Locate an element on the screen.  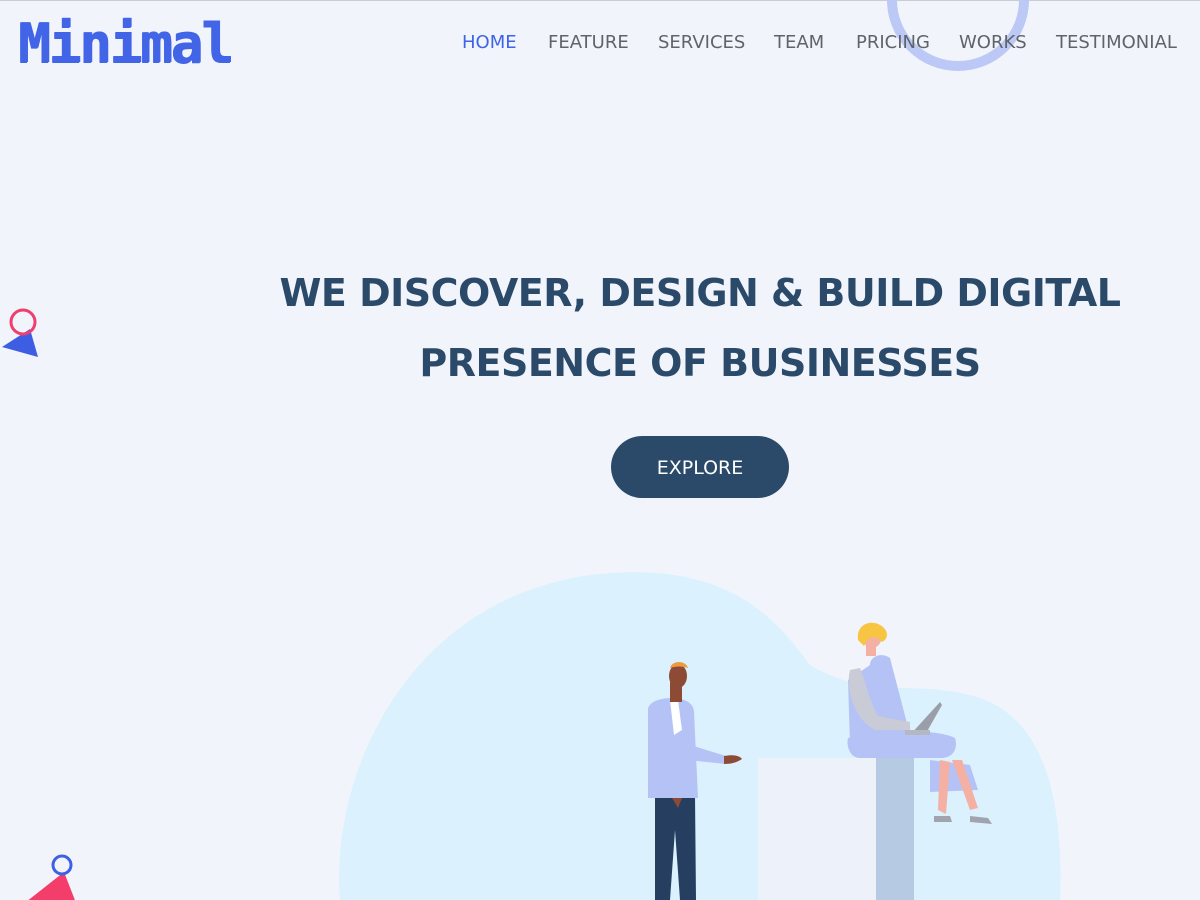
hero-heading-line1: WE DISCOVER, DESIGN & BUILD DIGITAL is located at coordinates (700, 293).